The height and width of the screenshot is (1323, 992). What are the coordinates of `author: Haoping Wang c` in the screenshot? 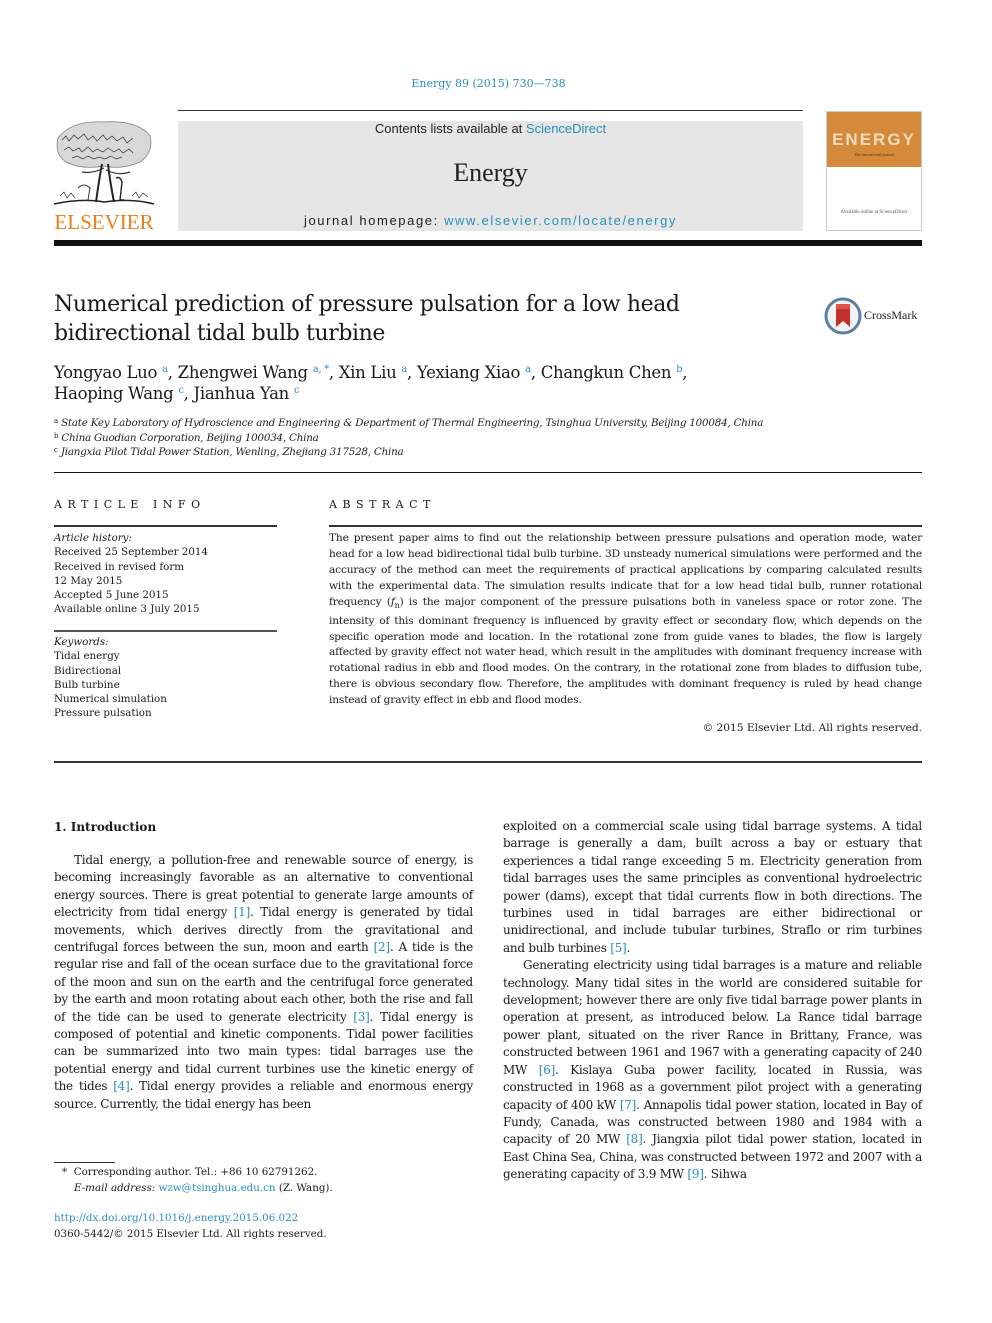 It's located at (119, 393).